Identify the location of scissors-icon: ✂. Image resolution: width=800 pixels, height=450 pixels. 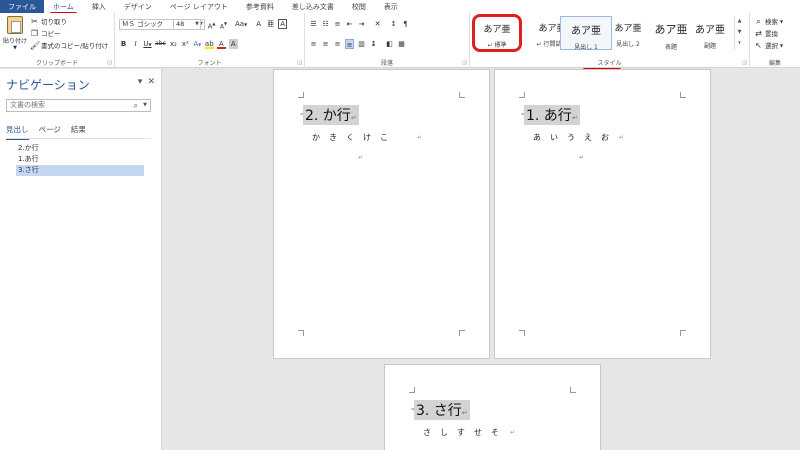
(34, 21).